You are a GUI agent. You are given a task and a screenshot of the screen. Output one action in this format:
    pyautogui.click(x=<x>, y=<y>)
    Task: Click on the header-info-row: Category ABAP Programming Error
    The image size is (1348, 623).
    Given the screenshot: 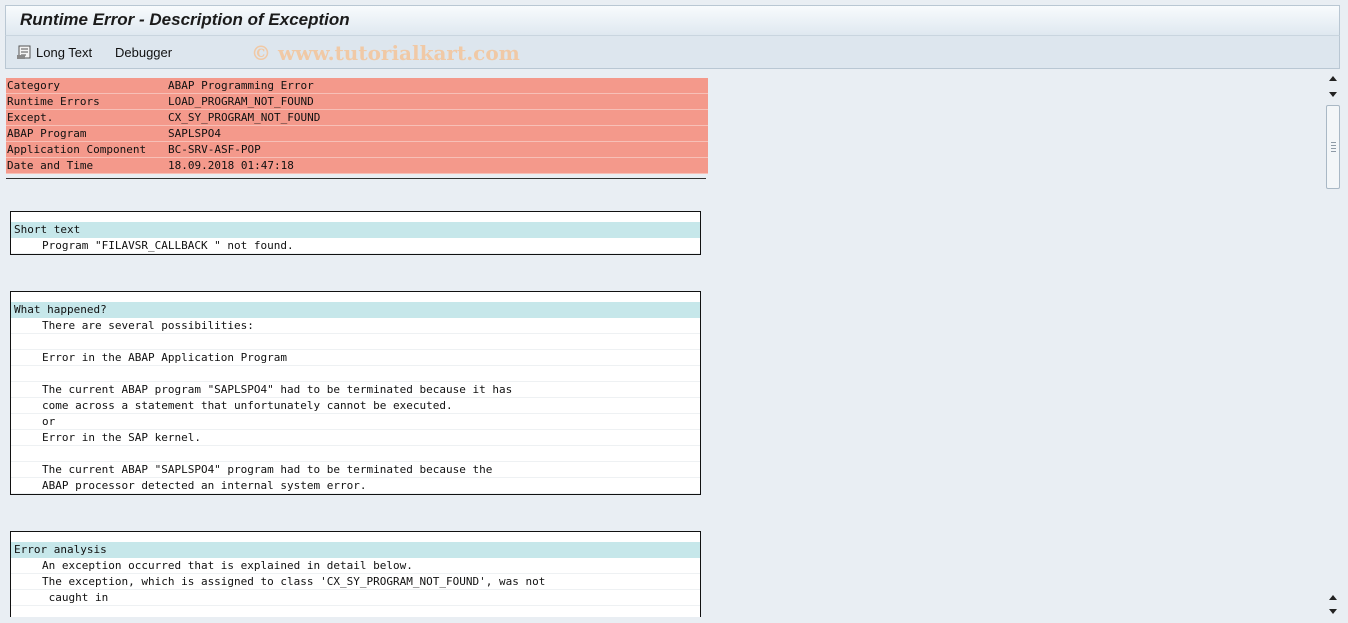 What is the action you would take?
    pyautogui.click(x=357, y=86)
    